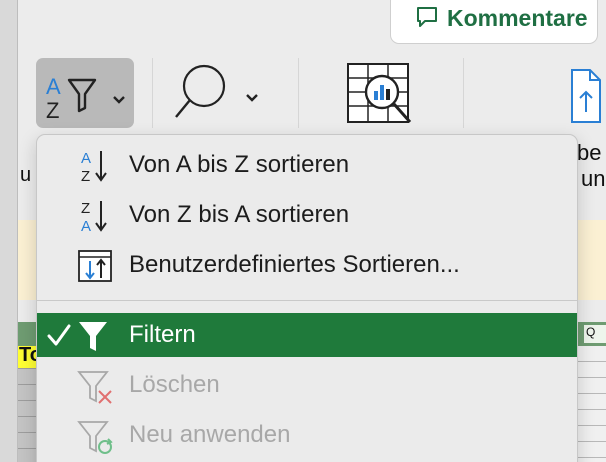  What do you see at coordinates (162, 334) in the screenshot?
I see `menu-item-label: Filtern` at bounding box center [162, 334].